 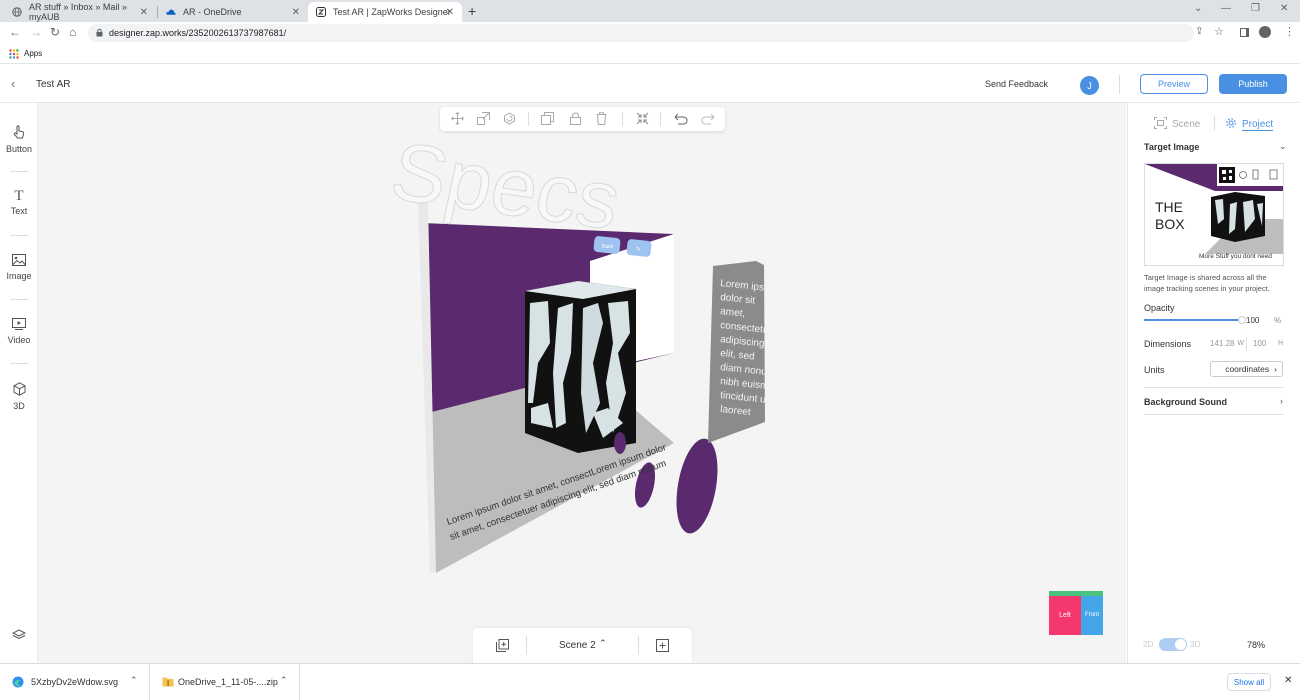 I want to click on mode-toggle, so click(x=1173, y=644).